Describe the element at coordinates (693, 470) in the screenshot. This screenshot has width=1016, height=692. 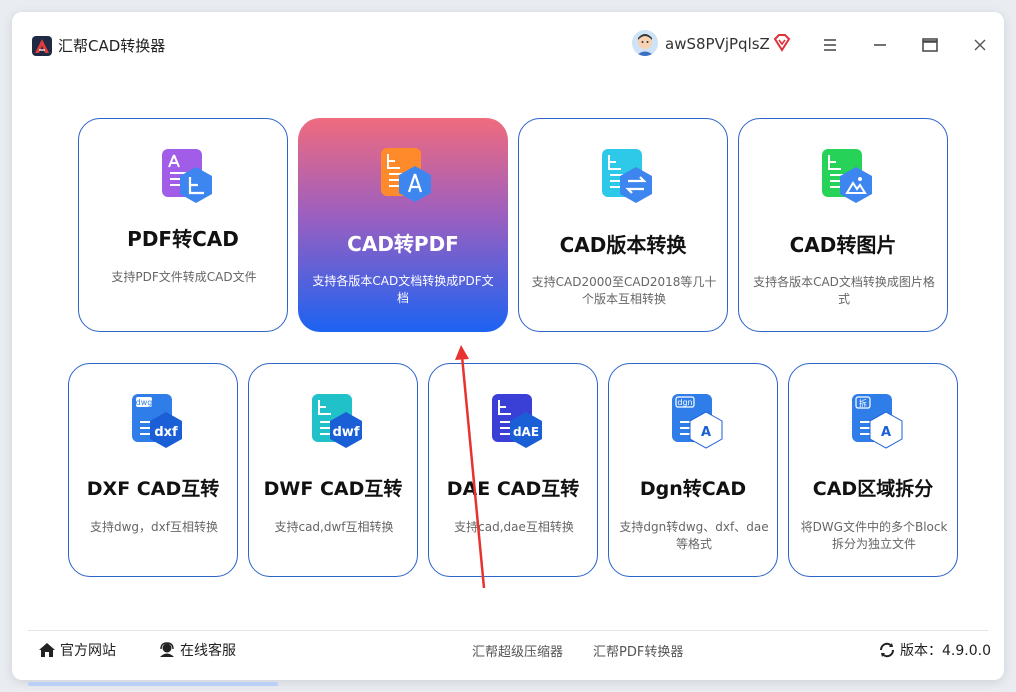
I see `card-dgn-to-cad: dgn A Dgn转CAD 支持dgn转dwg、dxf、dae等格式` at that location.